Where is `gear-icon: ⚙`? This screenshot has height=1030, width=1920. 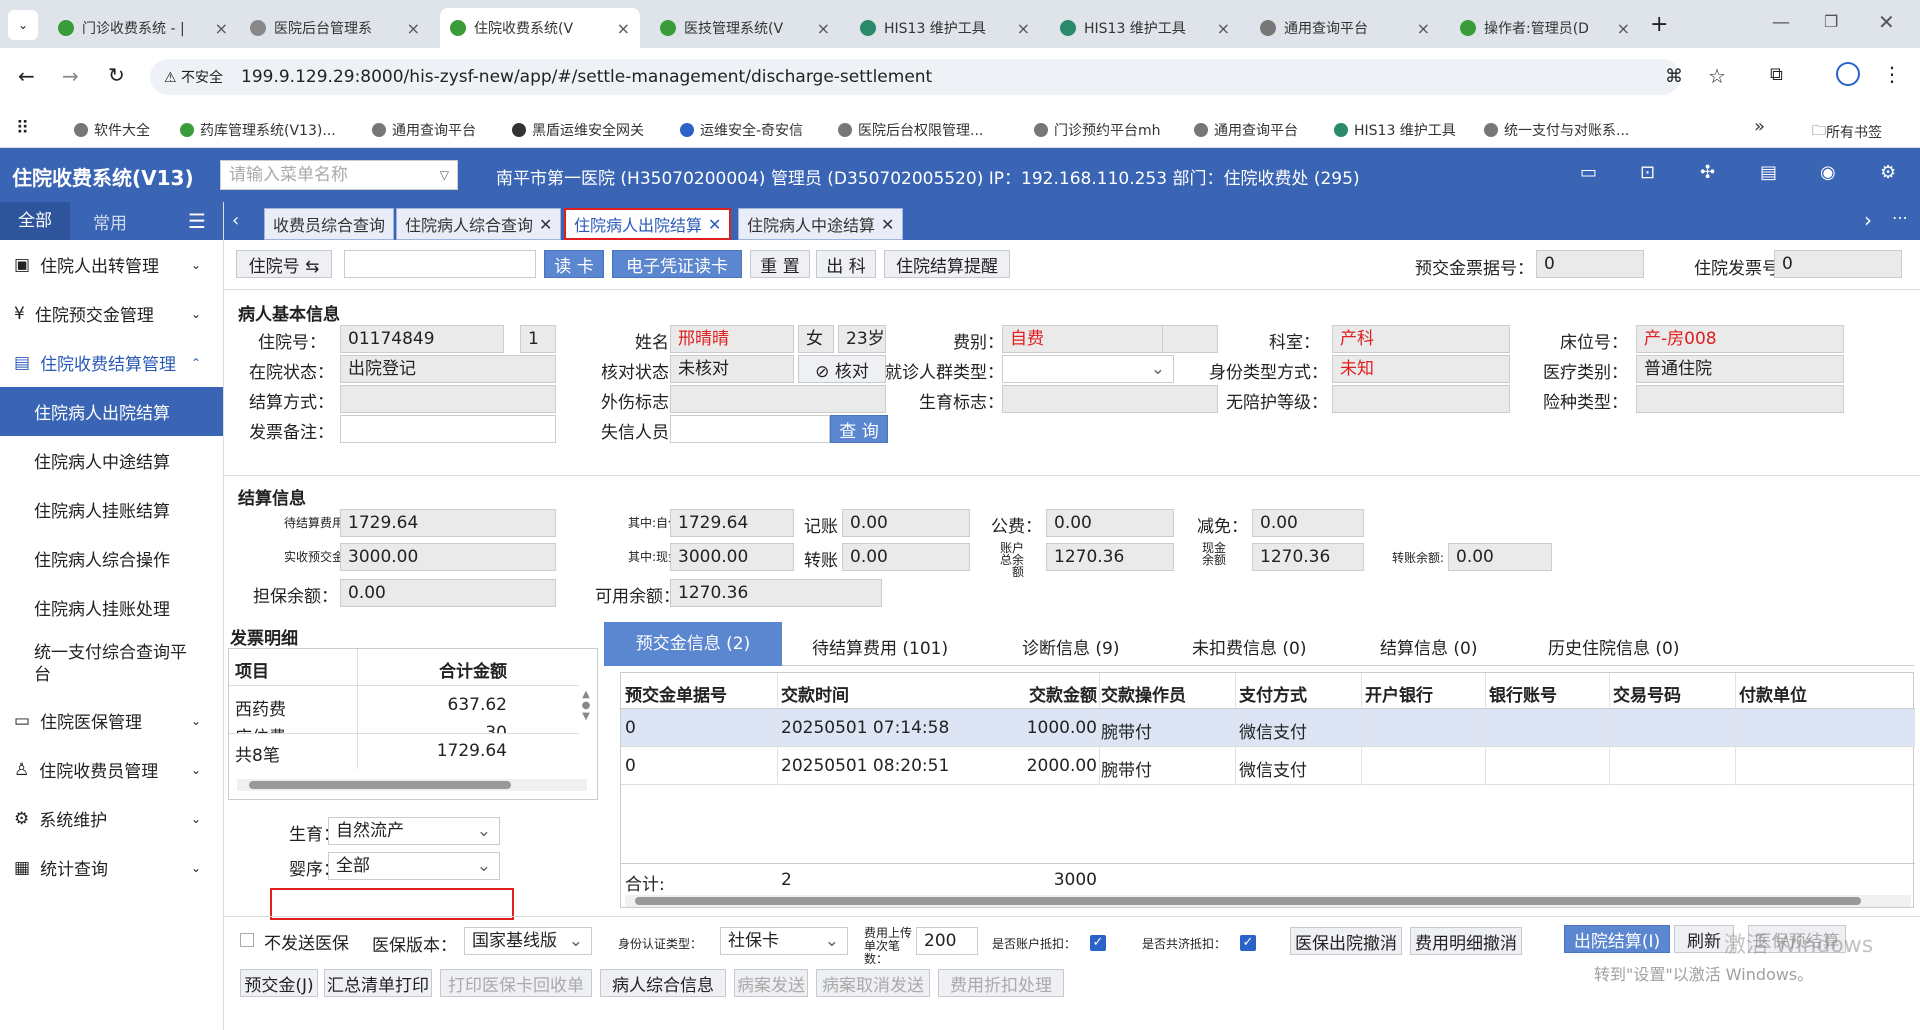
gear-icon: ⚙ is located at coordinates (1888, 172).